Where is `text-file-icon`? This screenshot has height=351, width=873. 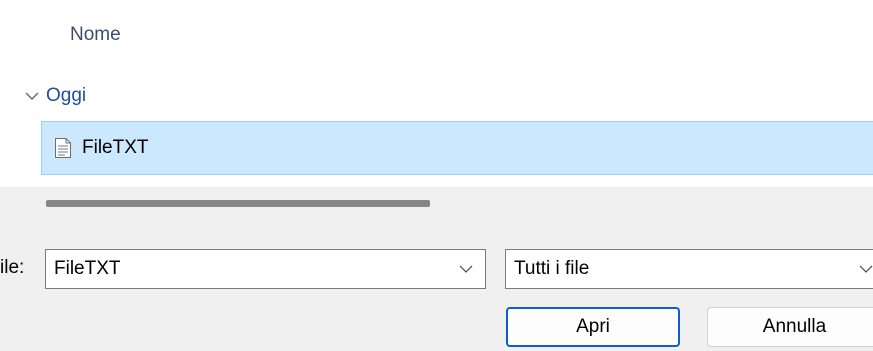
text-file-icon is located at coordinates (63, 148).